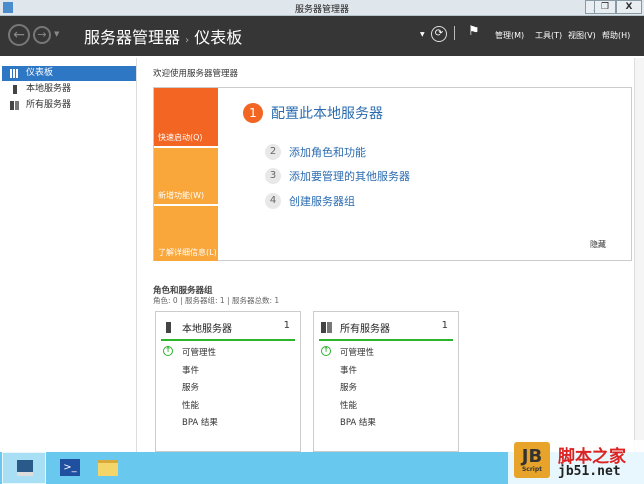 This screenshot has height=484, width=644. I want to click on breadcrumb-page: 仪表板, so click(218, 37).